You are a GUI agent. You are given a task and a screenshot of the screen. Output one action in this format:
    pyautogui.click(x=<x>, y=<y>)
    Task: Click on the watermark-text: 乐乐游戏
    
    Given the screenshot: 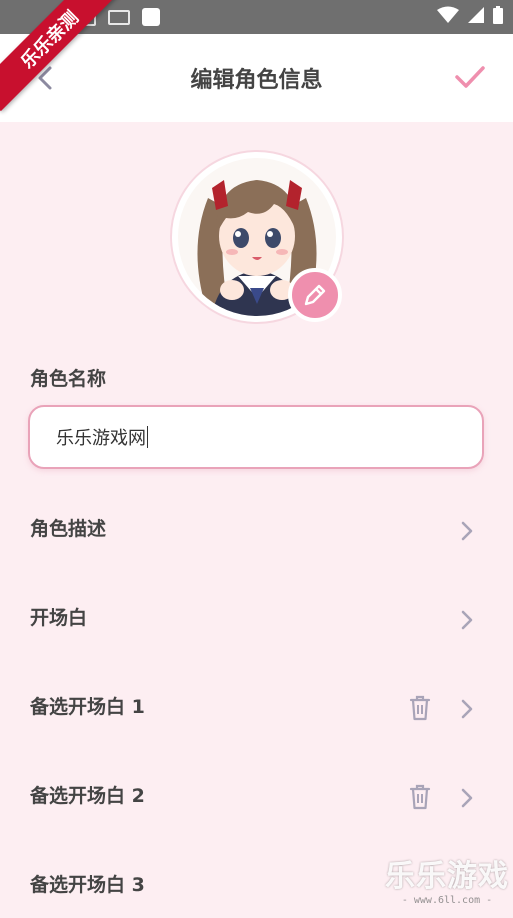 What is the action you would take?
    pyautogui.click(x=447, y=876)
    